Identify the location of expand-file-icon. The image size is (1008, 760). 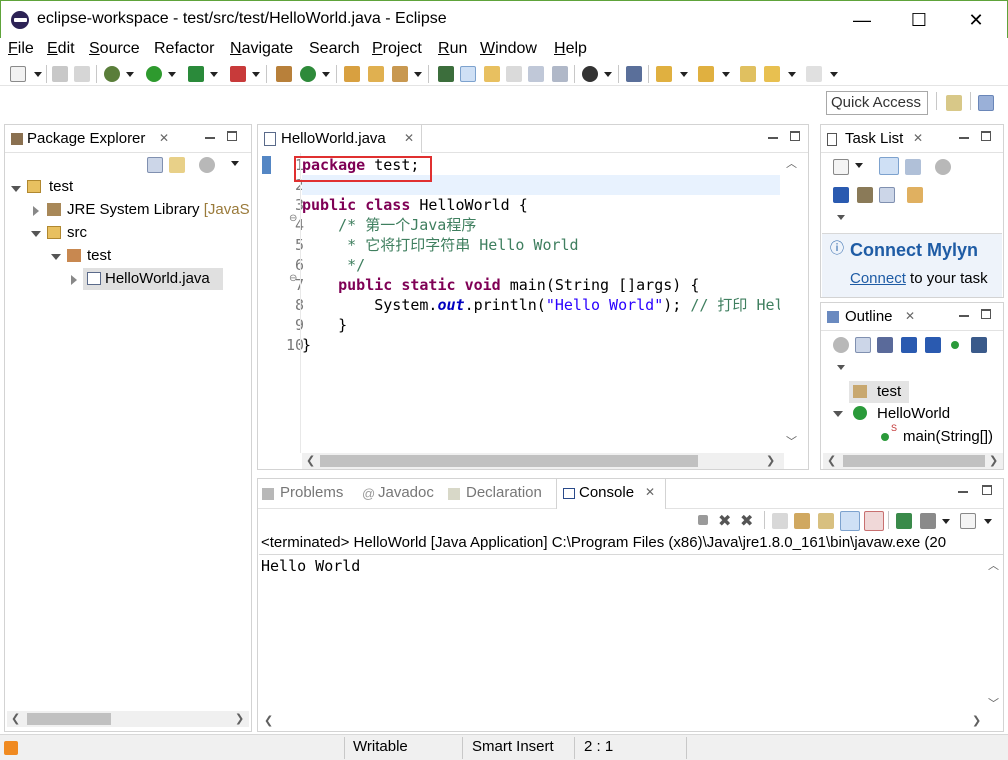
(74, 280).